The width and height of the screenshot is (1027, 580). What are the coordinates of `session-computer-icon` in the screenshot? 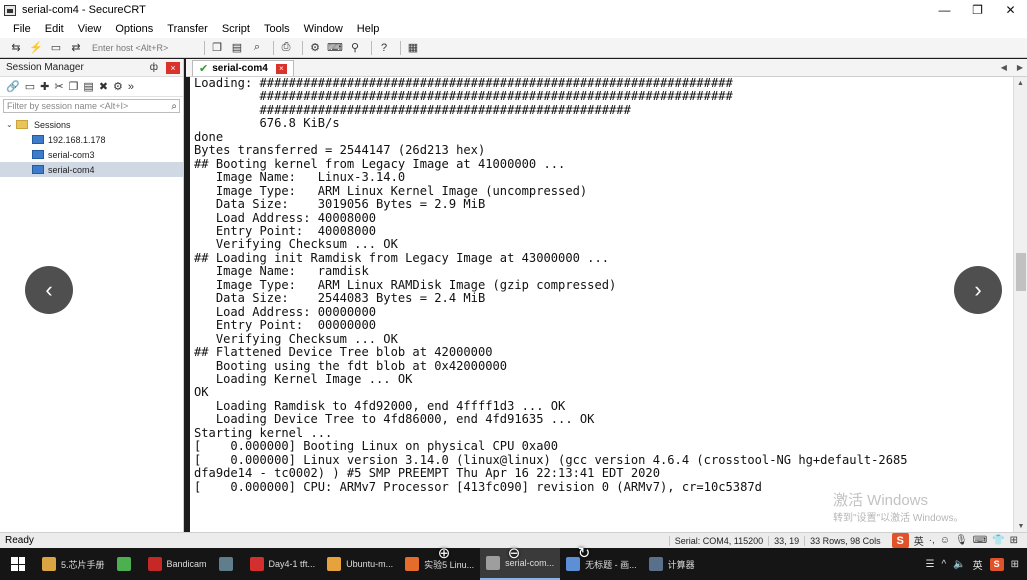 It's located at (38, 139).